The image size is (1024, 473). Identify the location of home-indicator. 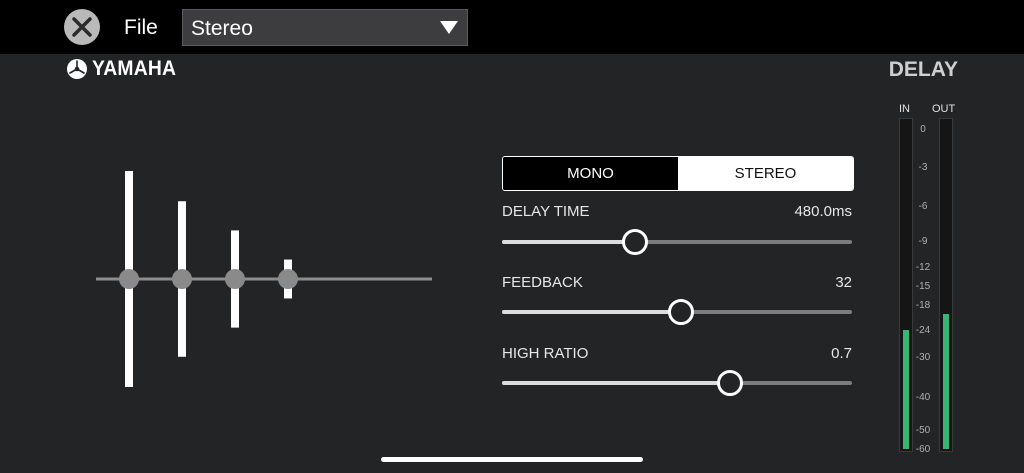
(512, 459).